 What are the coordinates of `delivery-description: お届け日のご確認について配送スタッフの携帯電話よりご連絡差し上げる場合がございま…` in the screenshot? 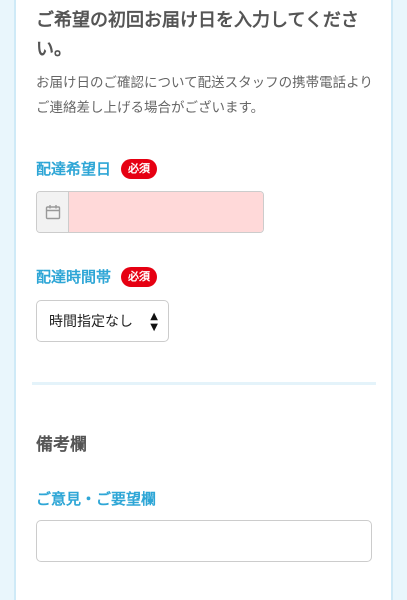 It's located at (204, 95).